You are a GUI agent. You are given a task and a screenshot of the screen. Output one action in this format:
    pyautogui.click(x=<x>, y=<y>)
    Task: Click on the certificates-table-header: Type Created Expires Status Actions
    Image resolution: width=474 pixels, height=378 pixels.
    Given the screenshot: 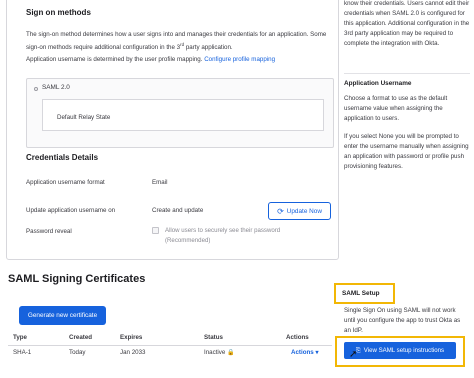 What is the action you would take?
    pyautogui.click(x=170, y=340)
    